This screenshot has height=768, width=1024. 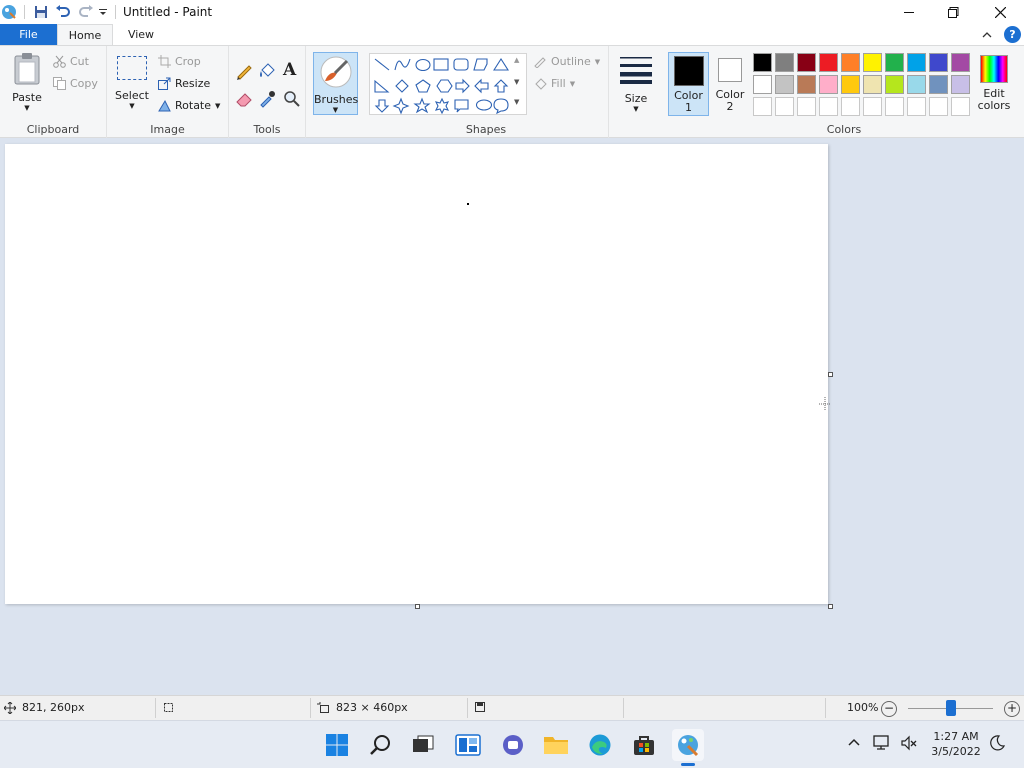 I want to click on cut-icon, so click(x=59, y=61).